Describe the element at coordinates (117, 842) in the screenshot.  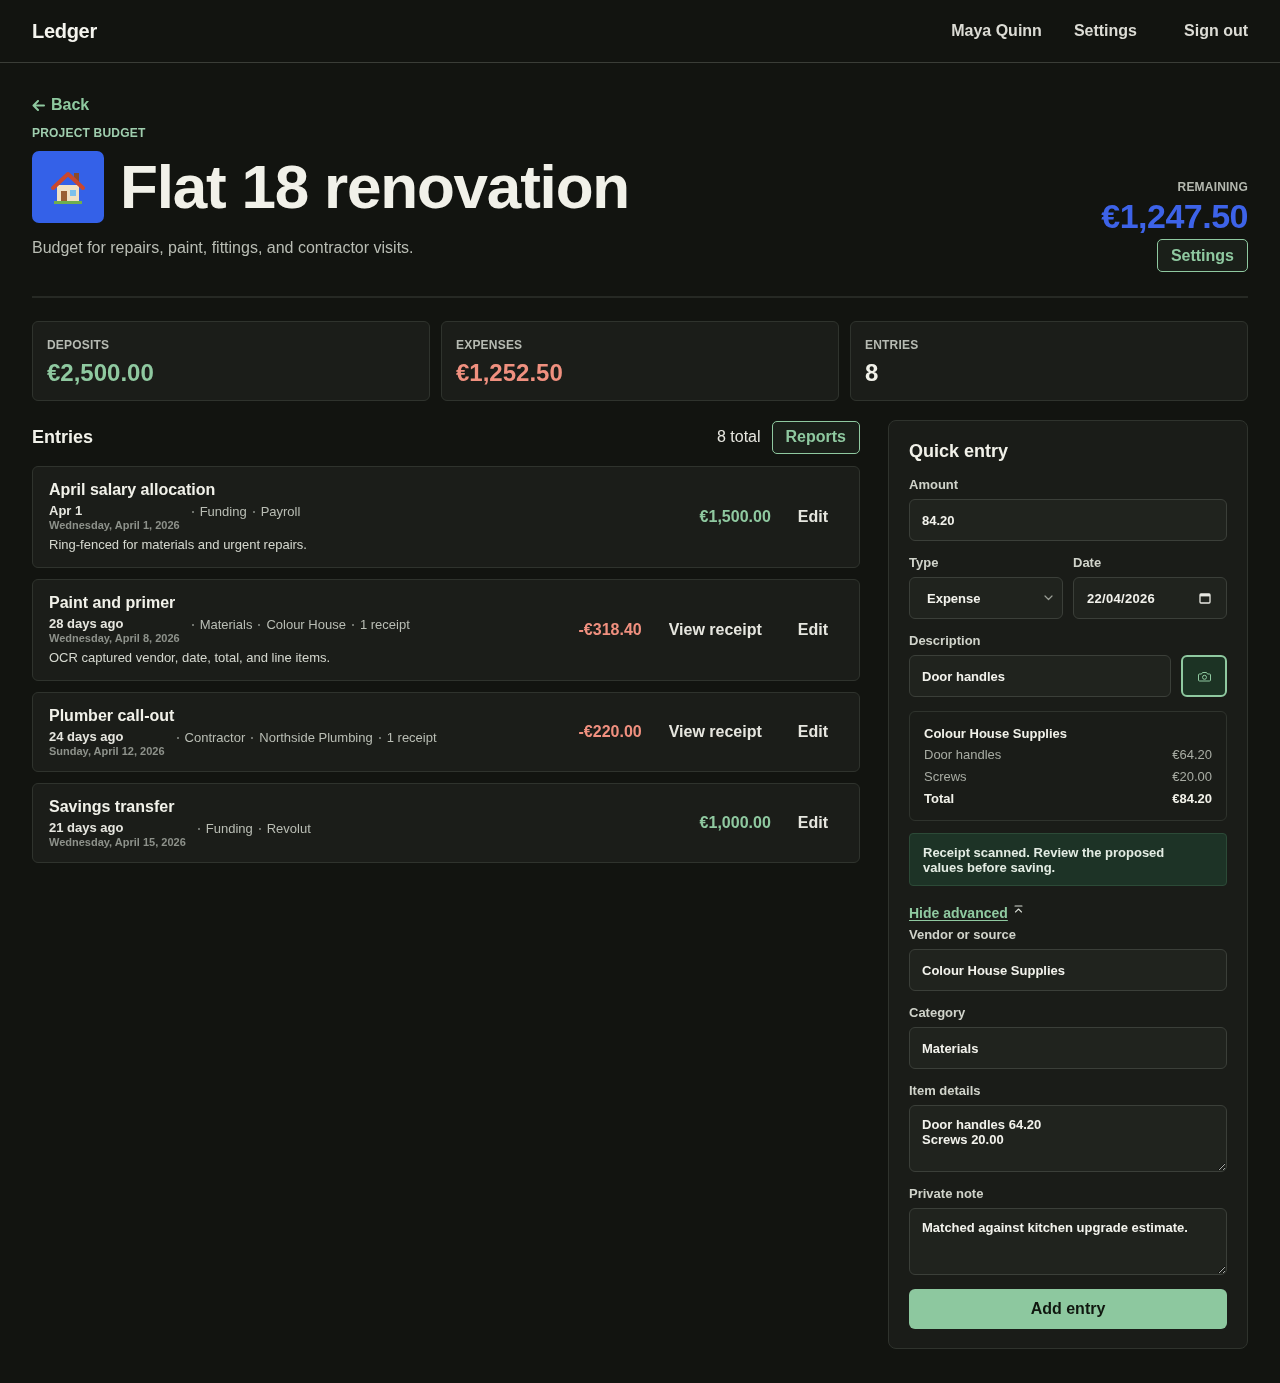
I see `entry-date: Wednesday, April 15, 2026` at that location.